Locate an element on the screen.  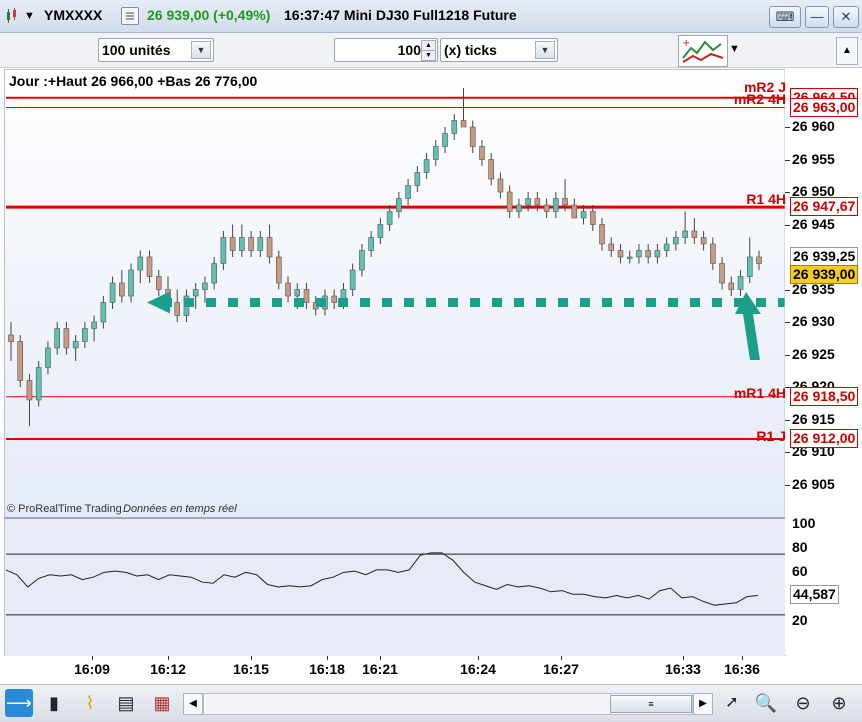
layout-icon: ▮ is located at coordinates (54, 703).